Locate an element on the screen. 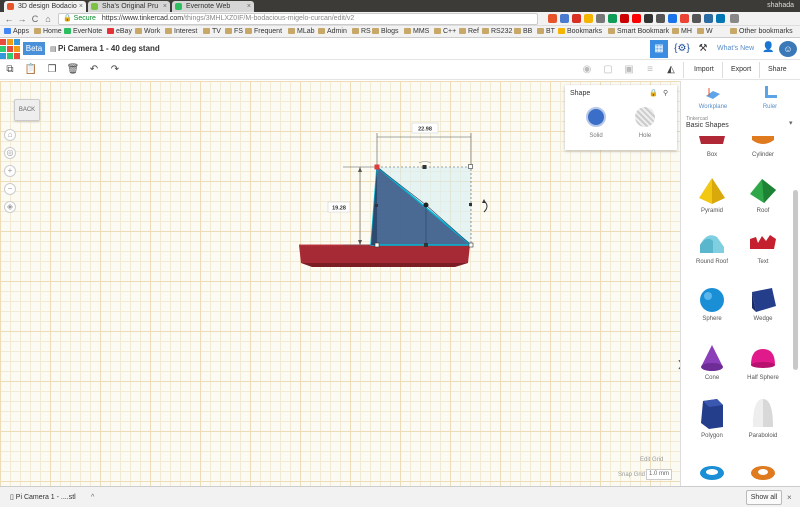 The image size is (800, 507). tab-evernote: Evernote Web × is located at coordinates (213, 6).